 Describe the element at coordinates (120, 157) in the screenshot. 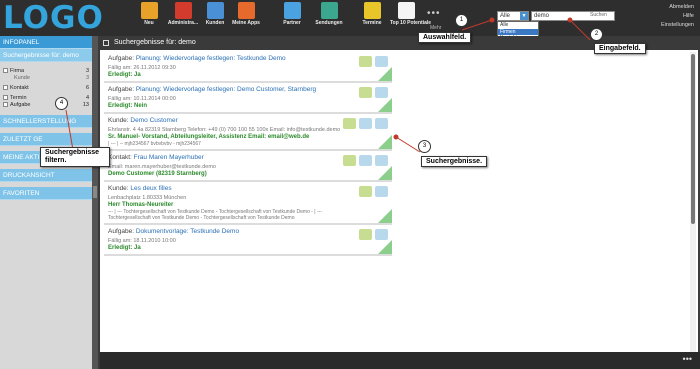

I see `result-type: Kontakt:` at that location.